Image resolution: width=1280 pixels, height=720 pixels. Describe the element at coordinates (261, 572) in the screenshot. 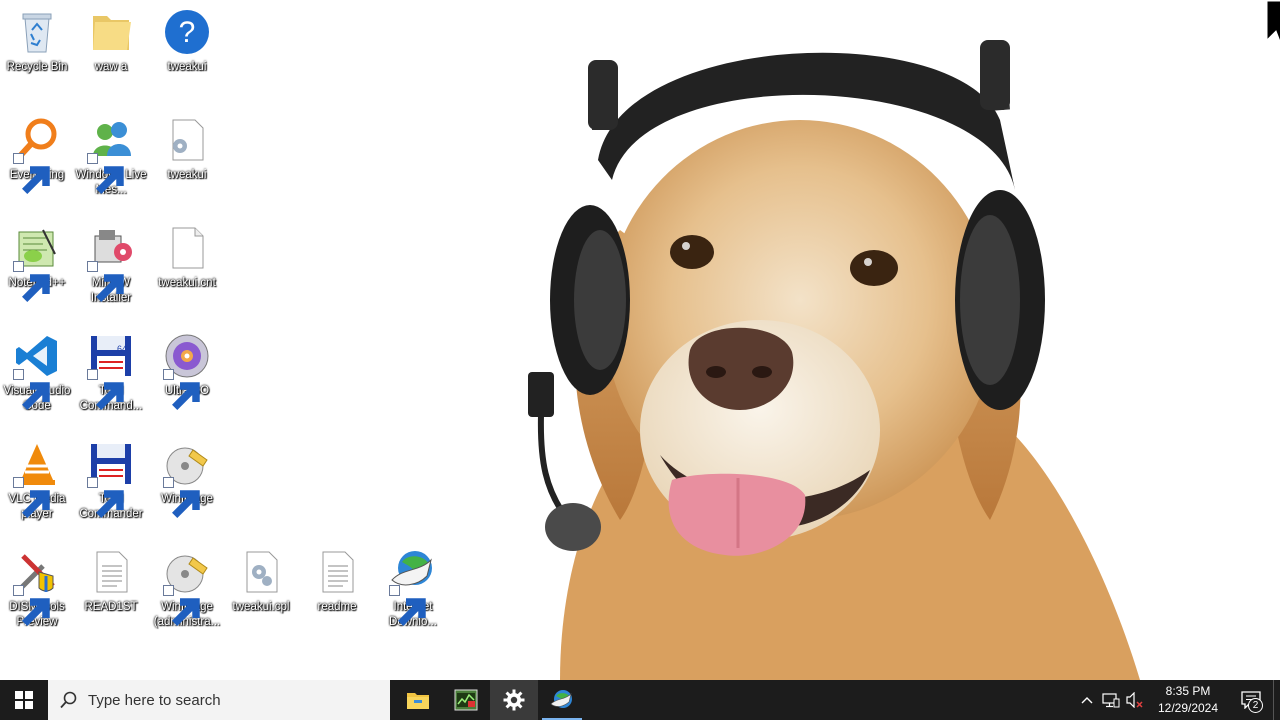

I see `control-panel-file-icon` at that location.